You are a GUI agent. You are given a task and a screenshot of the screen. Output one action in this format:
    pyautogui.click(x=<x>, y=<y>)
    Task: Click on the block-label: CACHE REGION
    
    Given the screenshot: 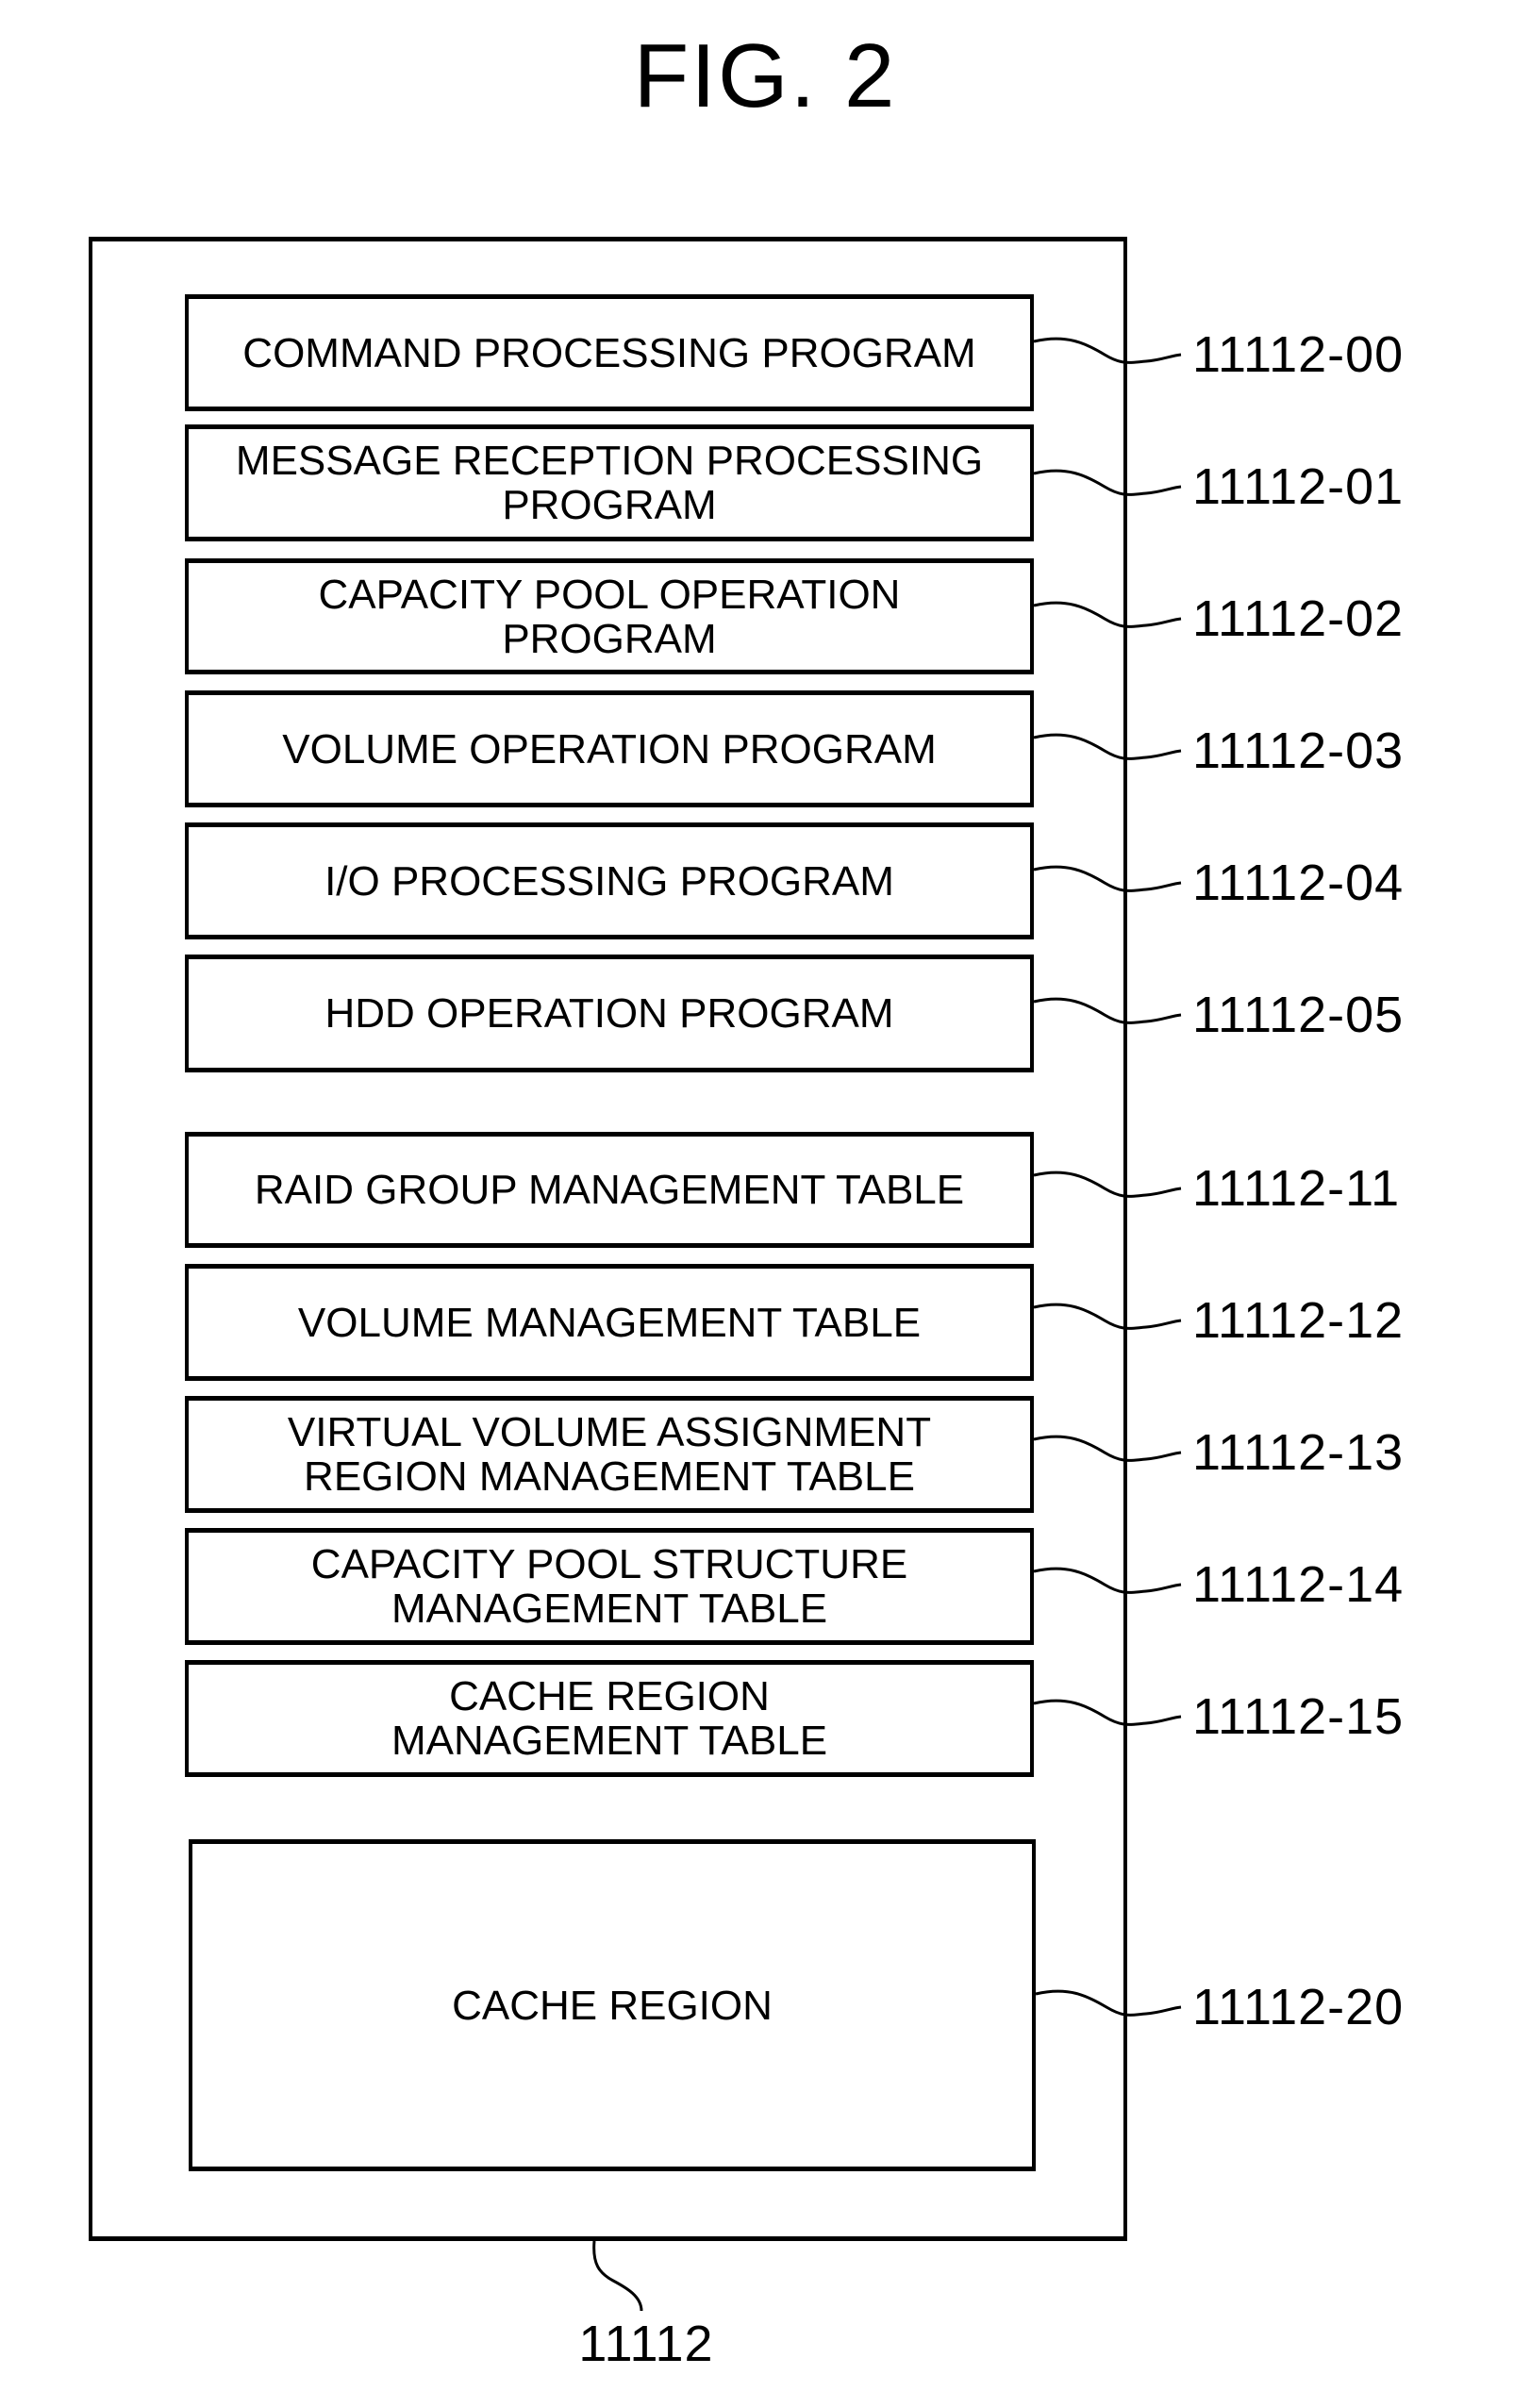 What is the action you would take?
    pyautogui.click(x=612, y=2005)
    